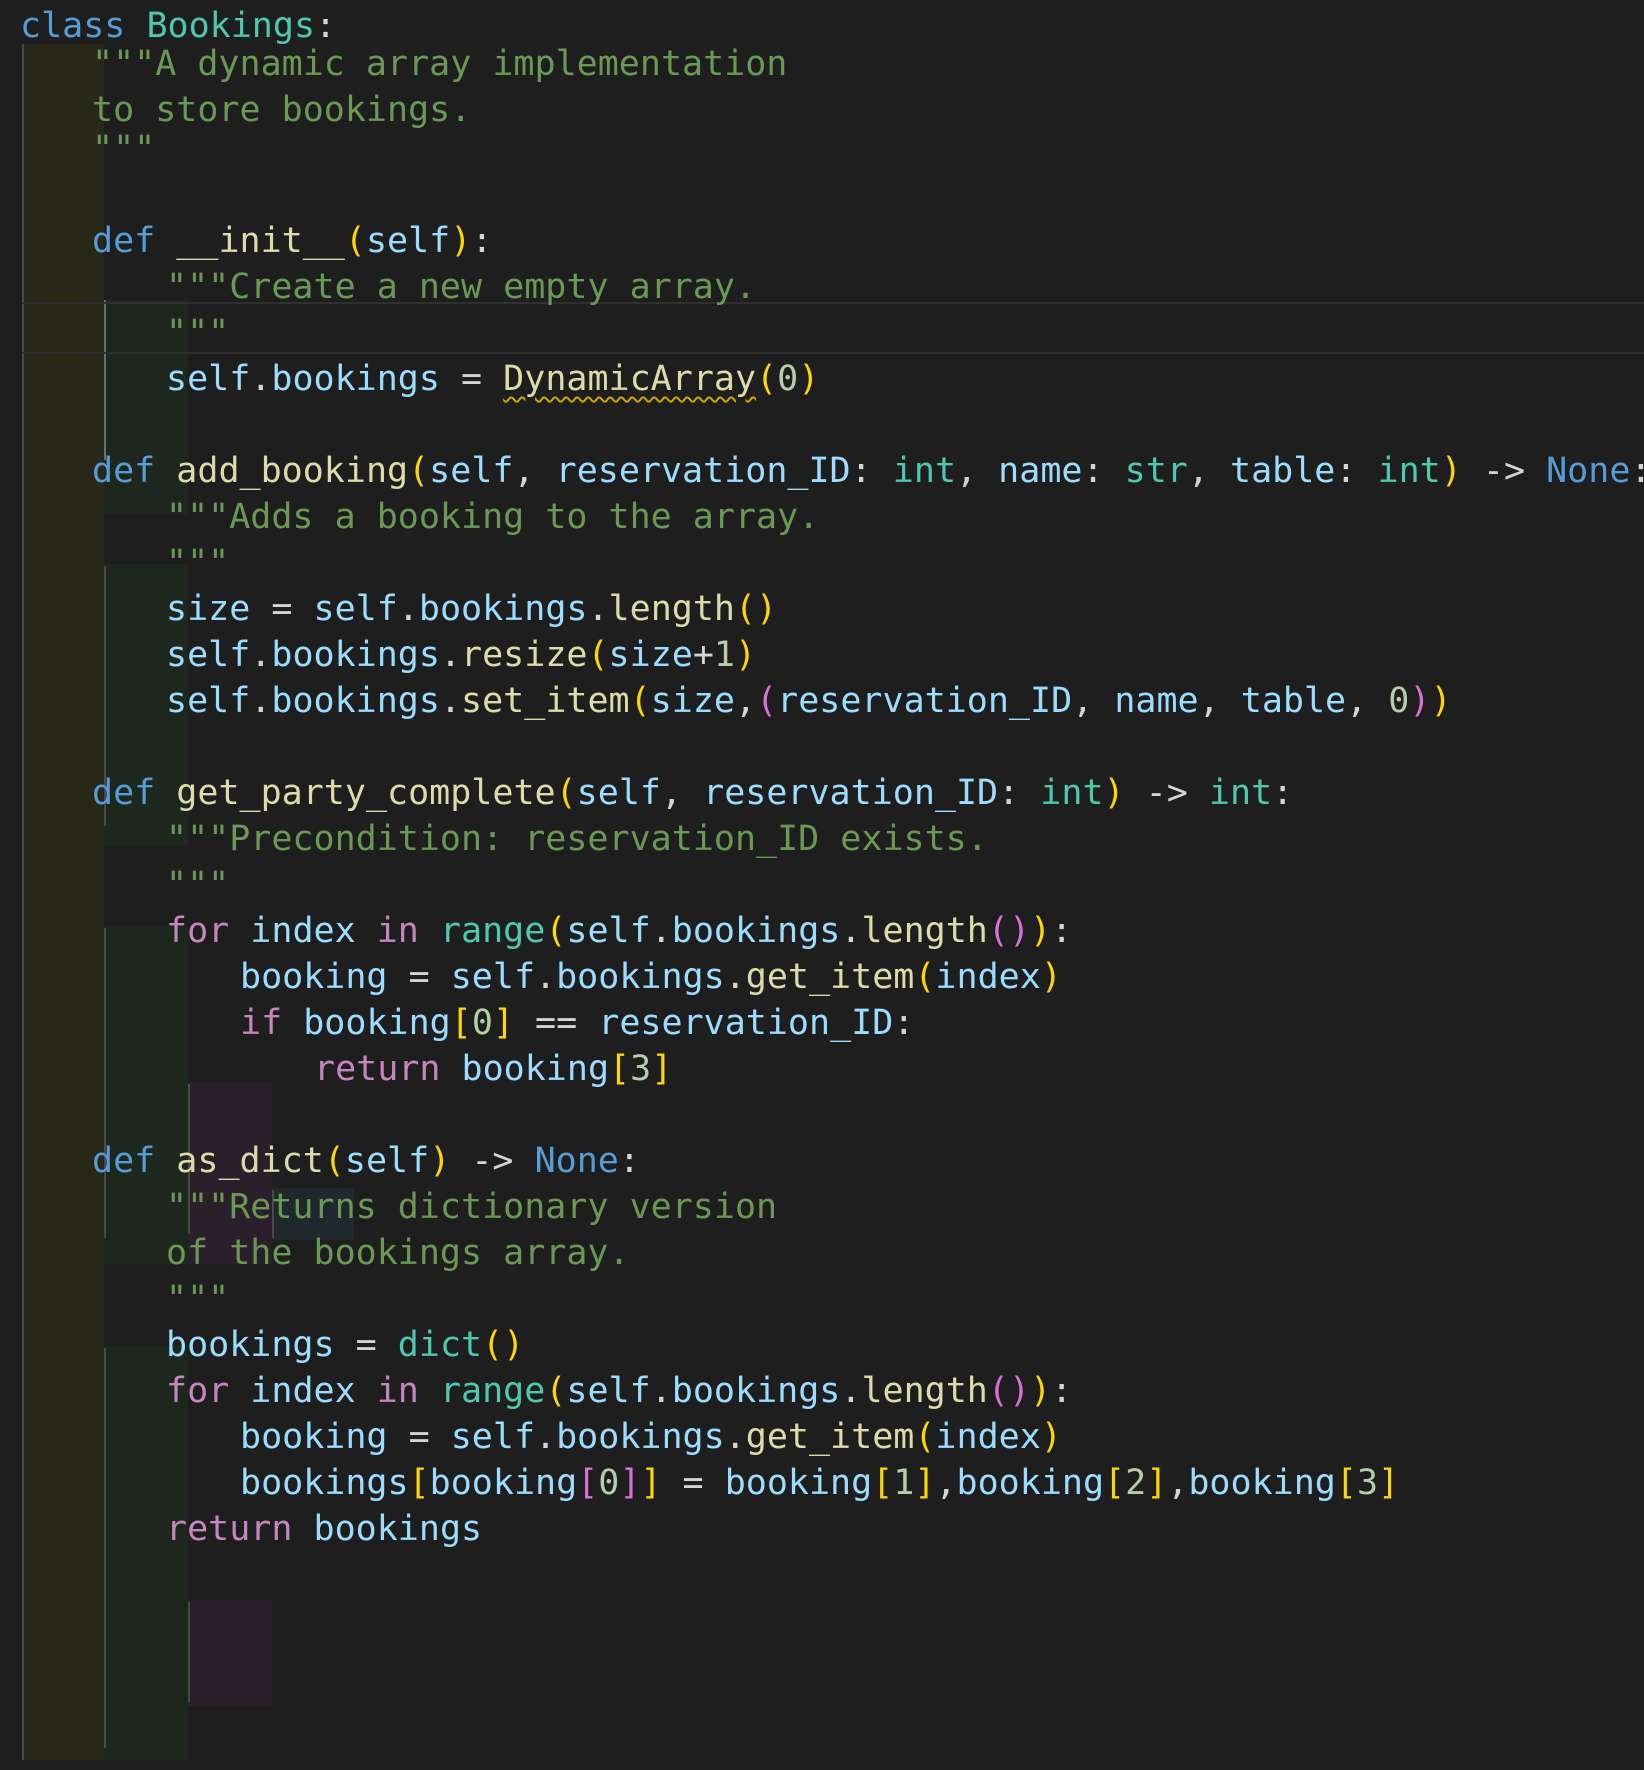 The image size is (1644, 1770). I want to click on bracket-token: ], so click(503, 1023).